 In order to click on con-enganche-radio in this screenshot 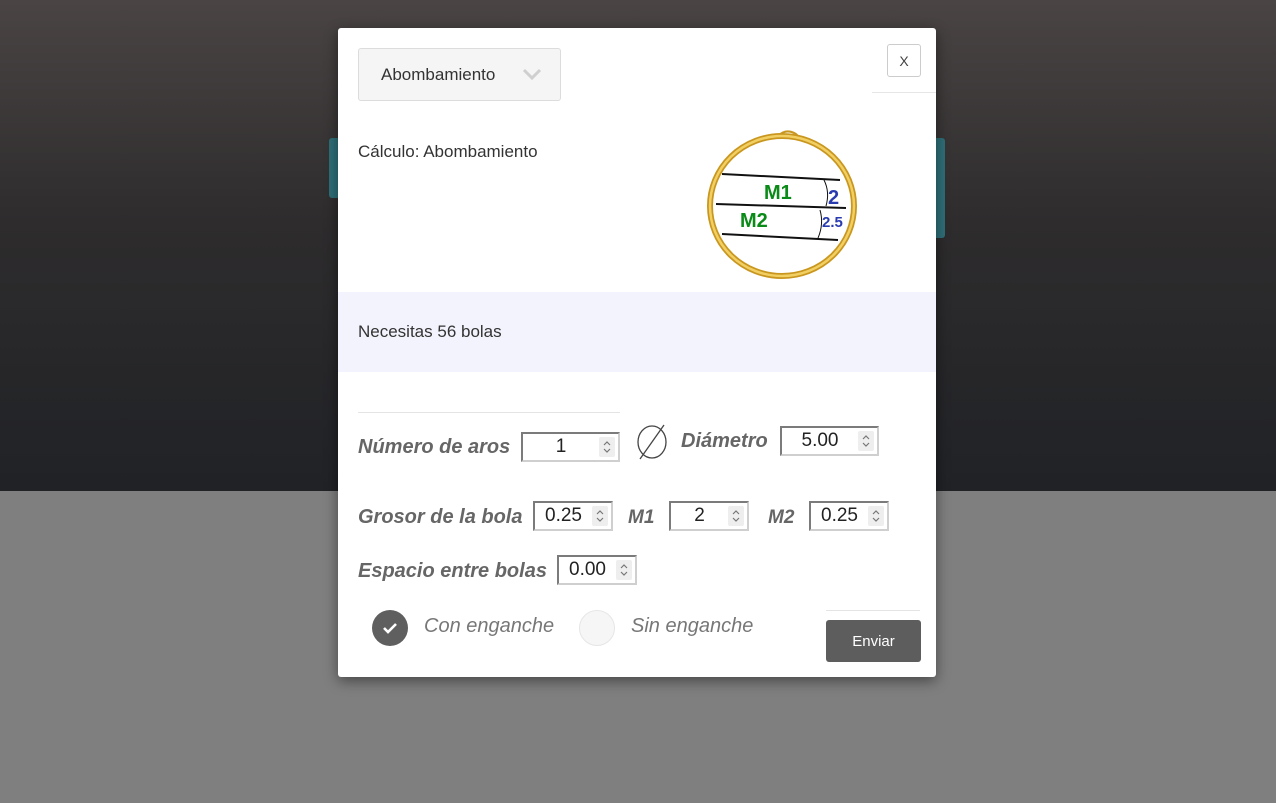, I will do `click(390, 628)`.